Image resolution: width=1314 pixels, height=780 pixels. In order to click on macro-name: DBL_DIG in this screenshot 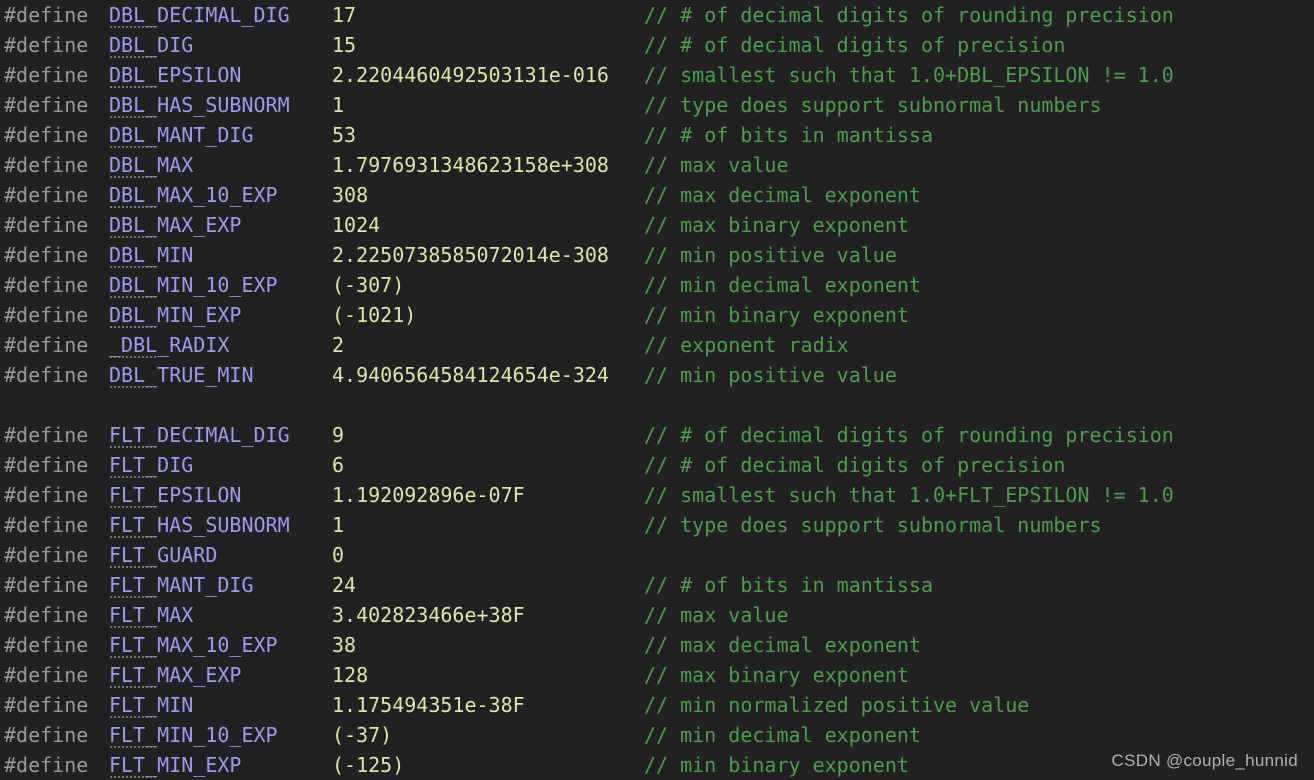, I will do `click(151, 45)`.